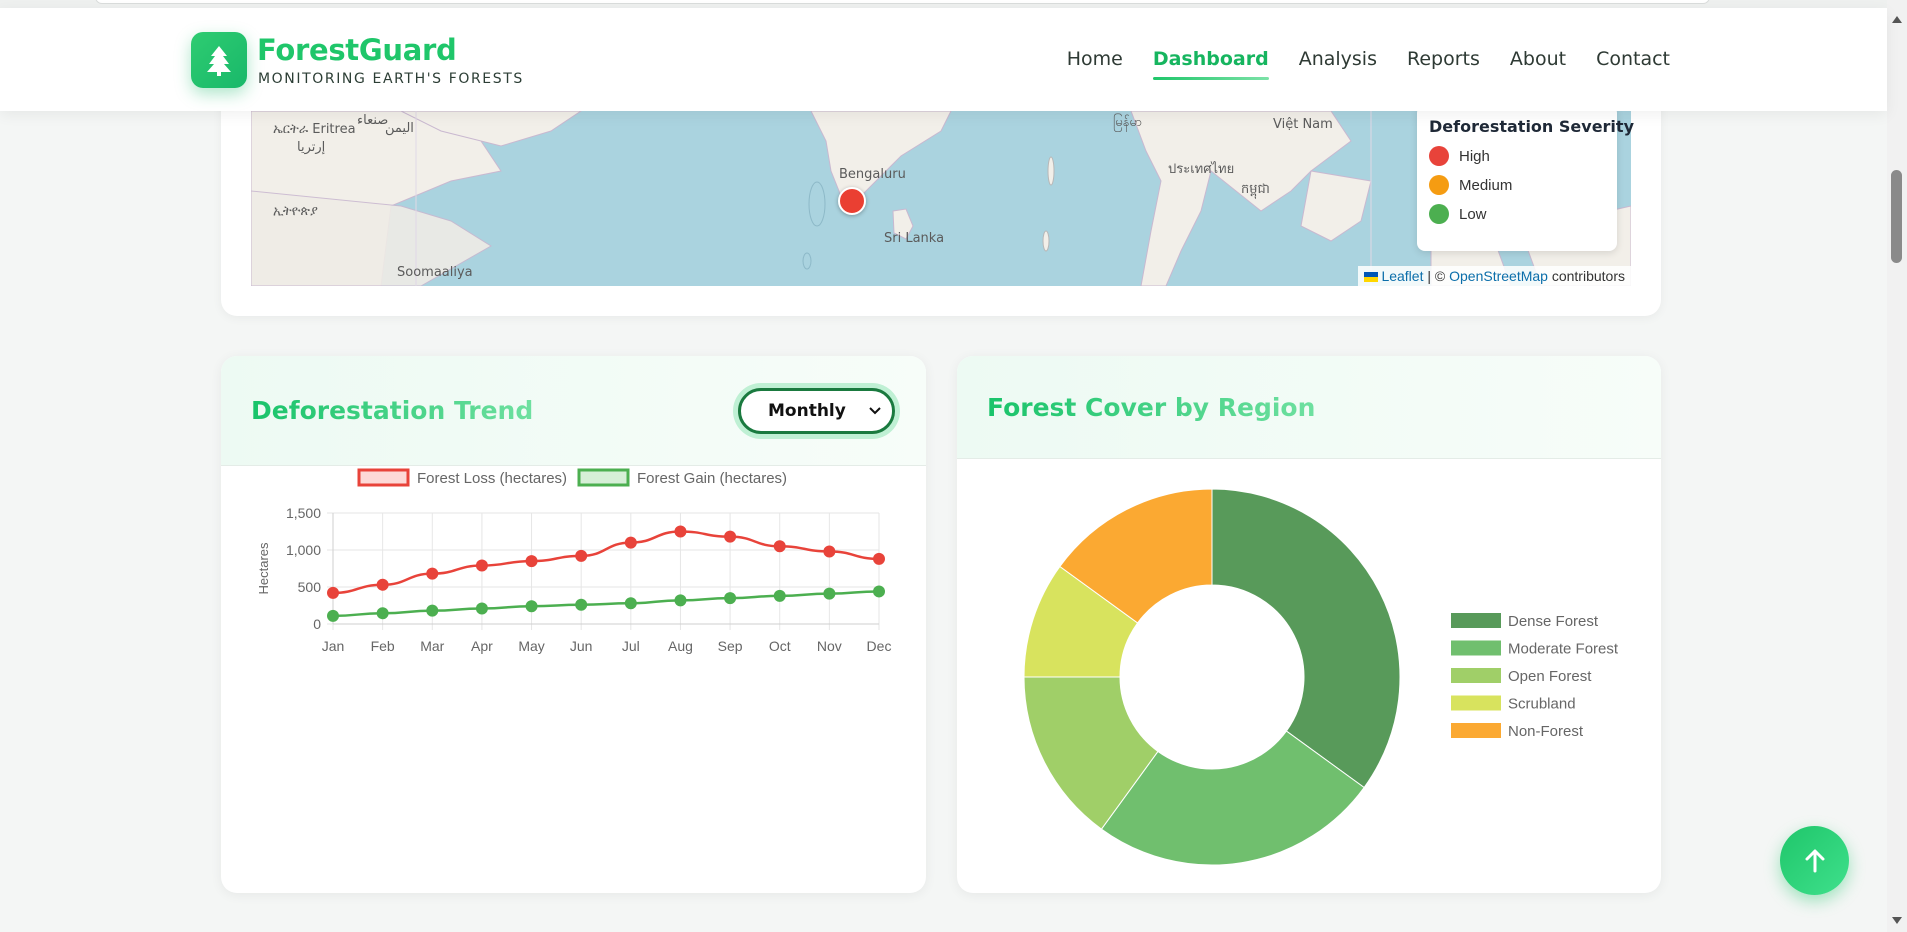  I want to click on nav-about: About, so click(1538, 59).